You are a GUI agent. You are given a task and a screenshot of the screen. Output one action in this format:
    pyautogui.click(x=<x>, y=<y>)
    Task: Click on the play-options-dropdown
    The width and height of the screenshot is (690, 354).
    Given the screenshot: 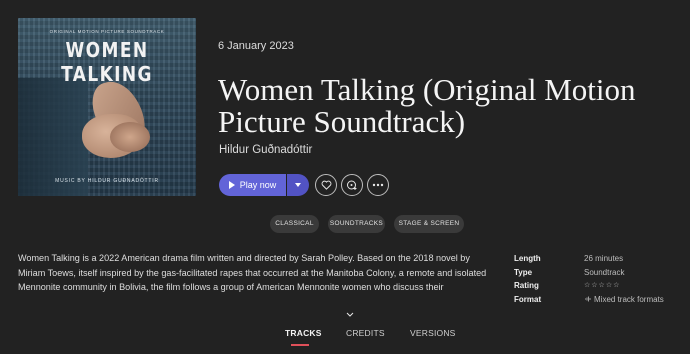 What is the action you would take?
    pyautogui.click(x=298, y=185)
    